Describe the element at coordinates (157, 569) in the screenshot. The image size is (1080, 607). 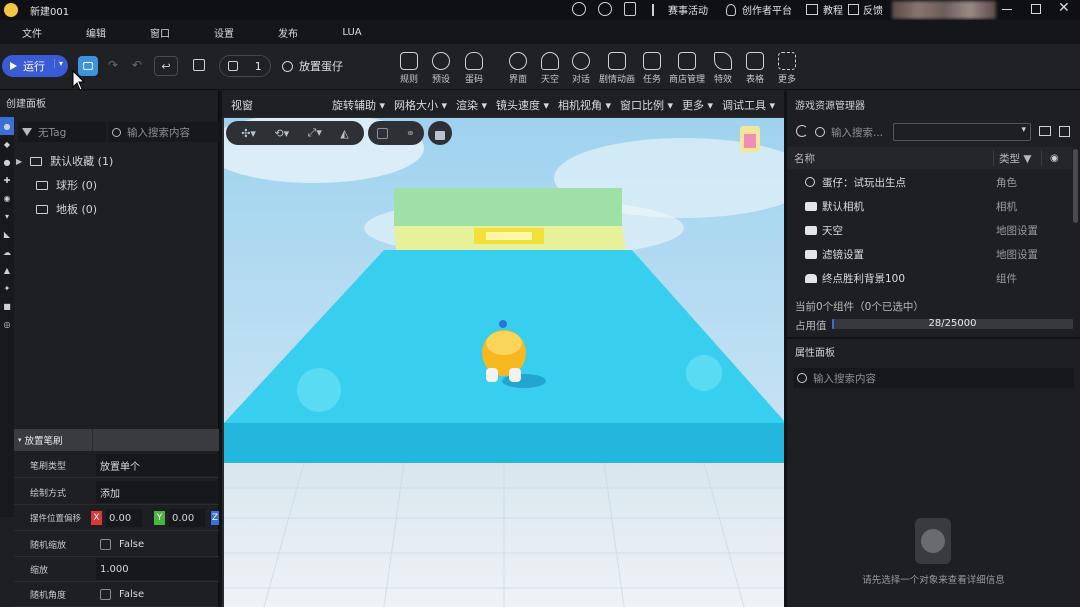
I see `scale-input: 1.000` at that location.